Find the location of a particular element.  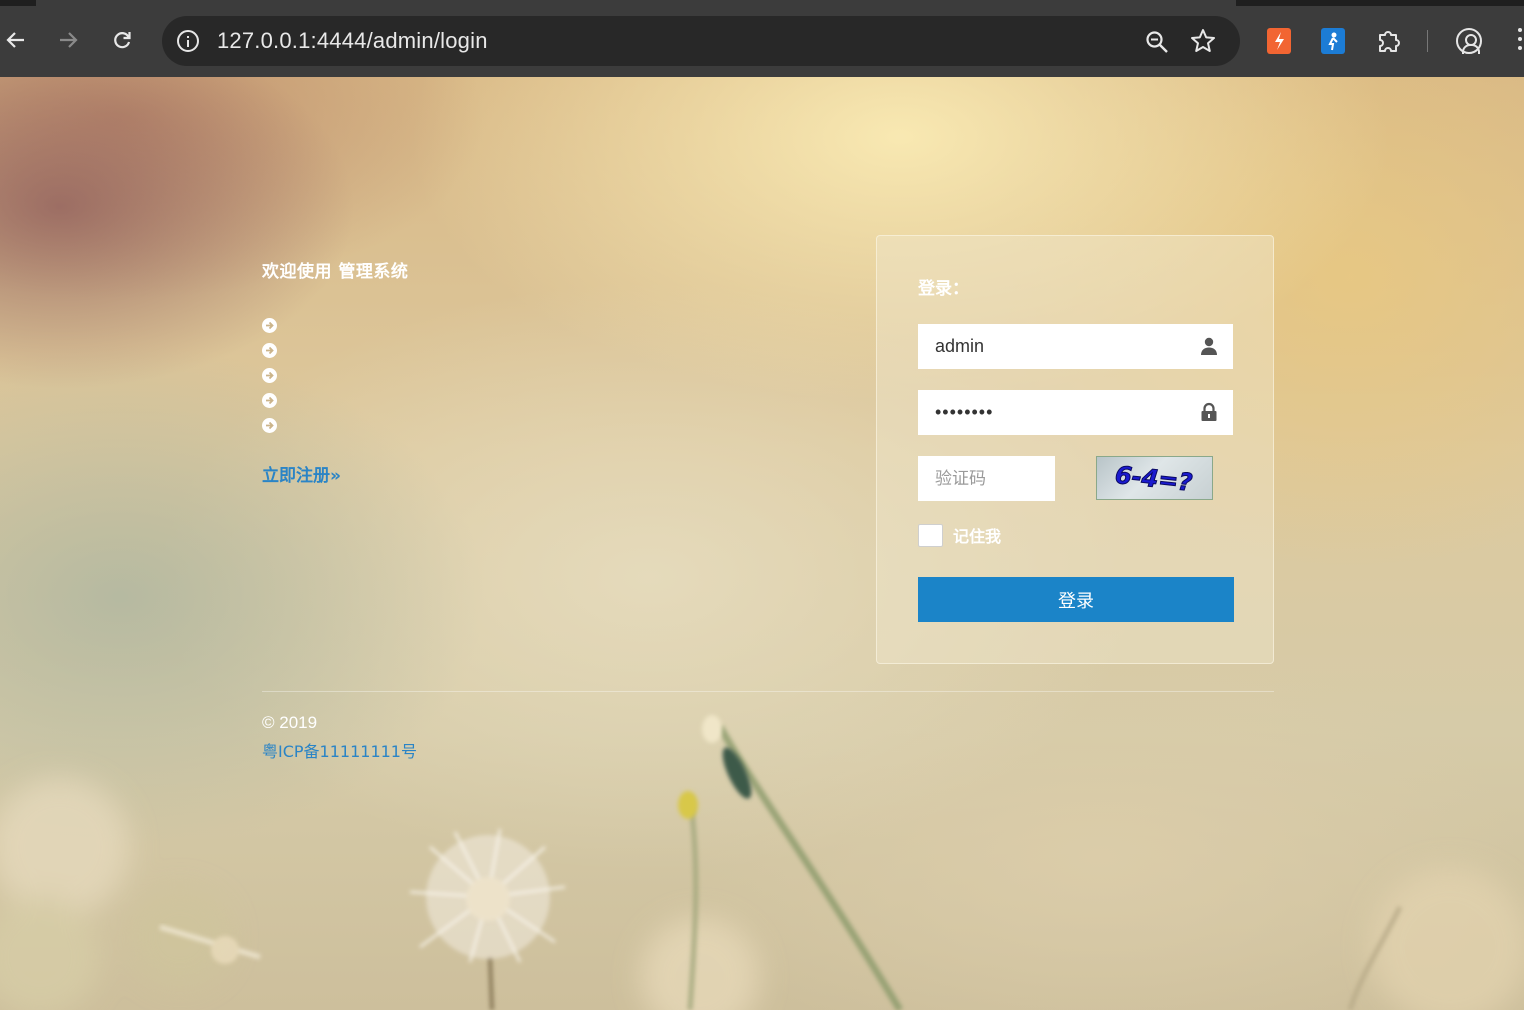

puzzle-icon is located at coordinates (1389, 41).